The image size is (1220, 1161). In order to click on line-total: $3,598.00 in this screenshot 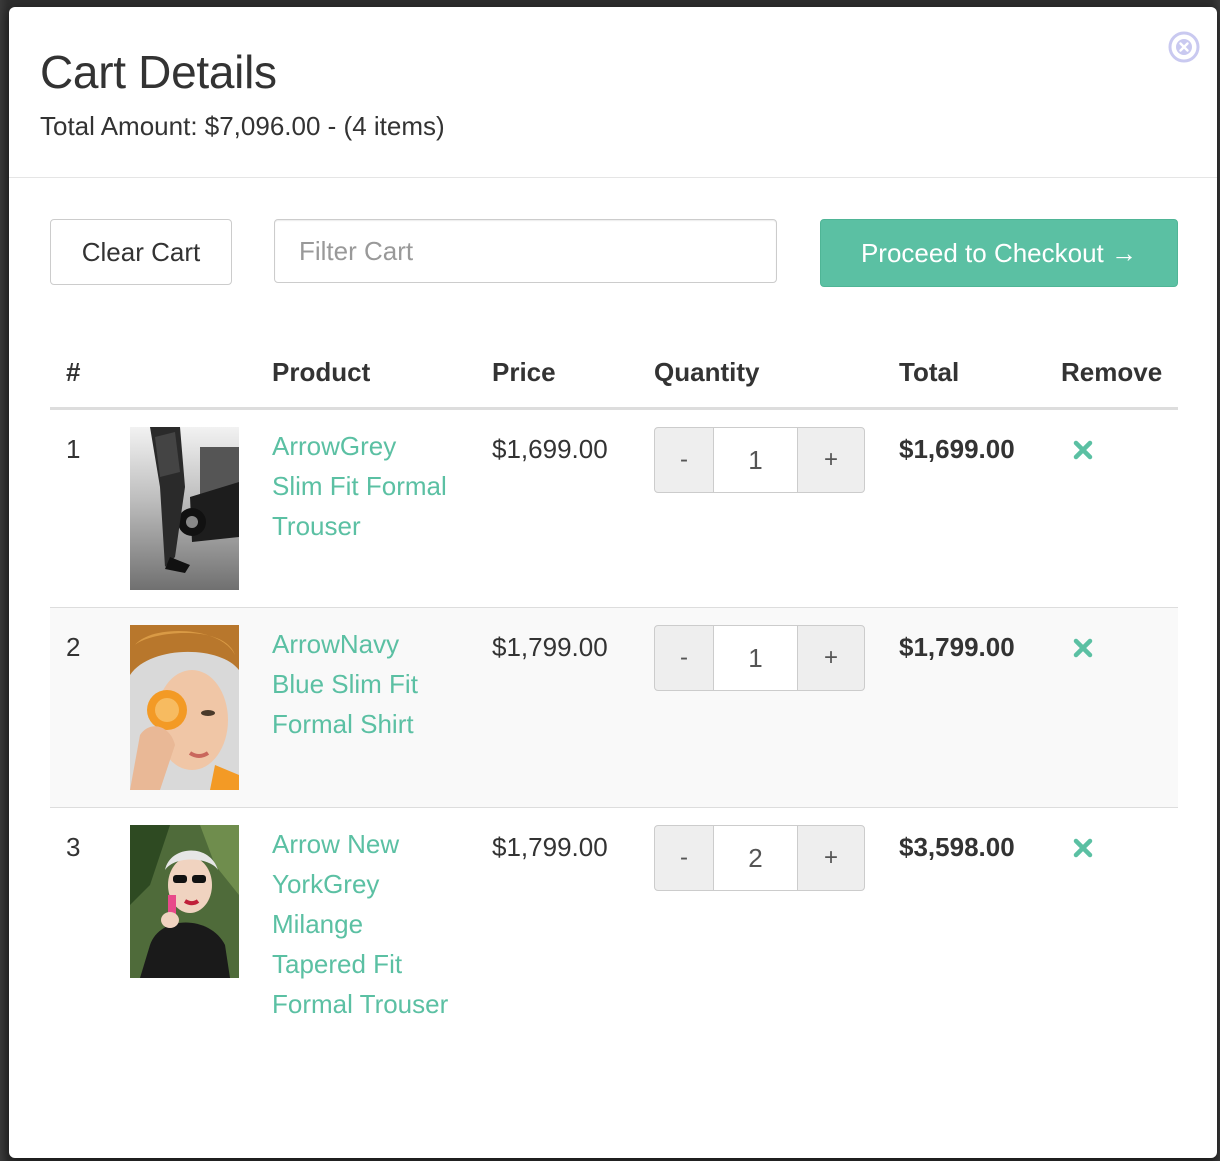, I will do `click(957, 847)`.